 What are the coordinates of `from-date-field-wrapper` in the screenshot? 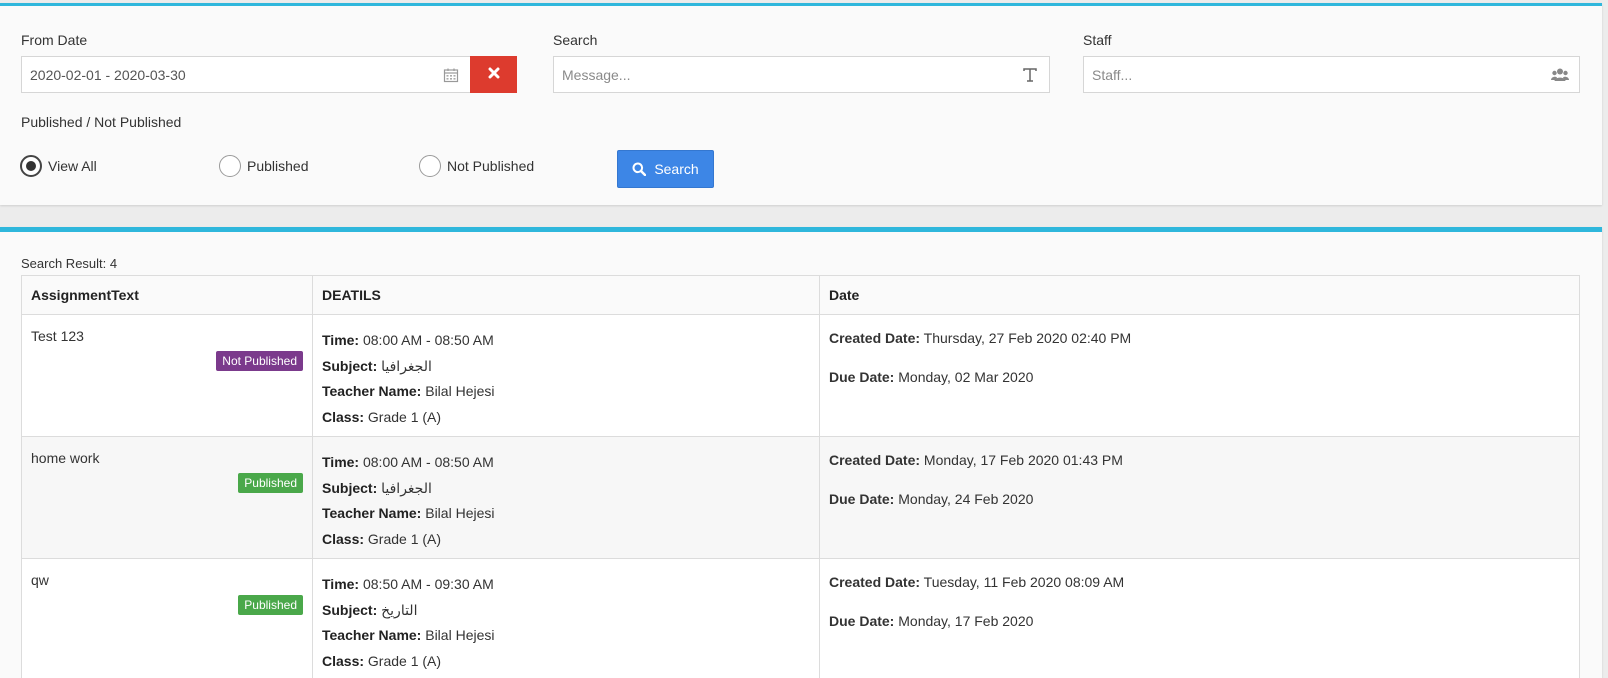 It's located at (246, 74).